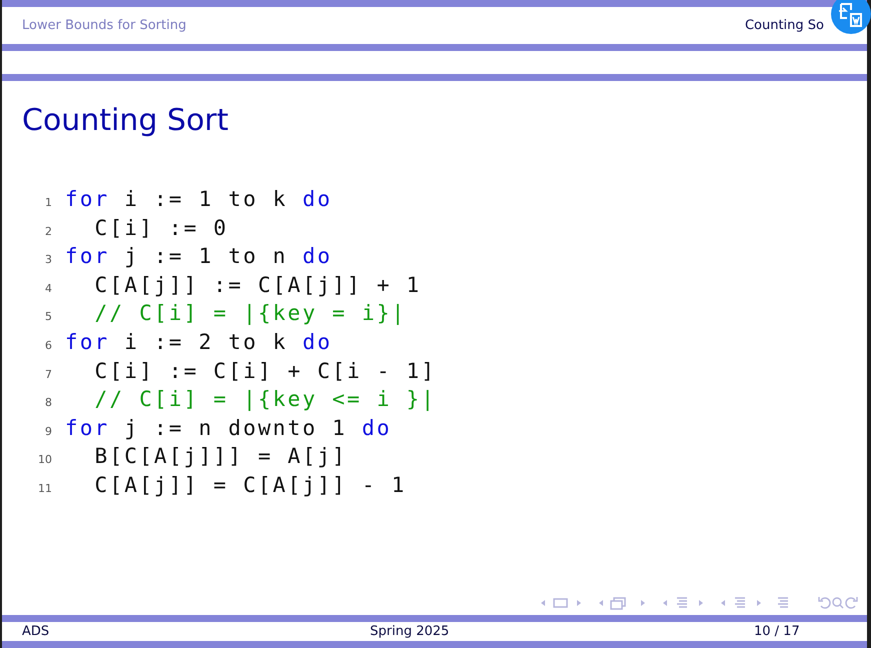 The image size is (871, 648). What do you see at coordinates (783, 603) in the screenshot?
I see `document-nav-icon` at bounding box center [783, 603].